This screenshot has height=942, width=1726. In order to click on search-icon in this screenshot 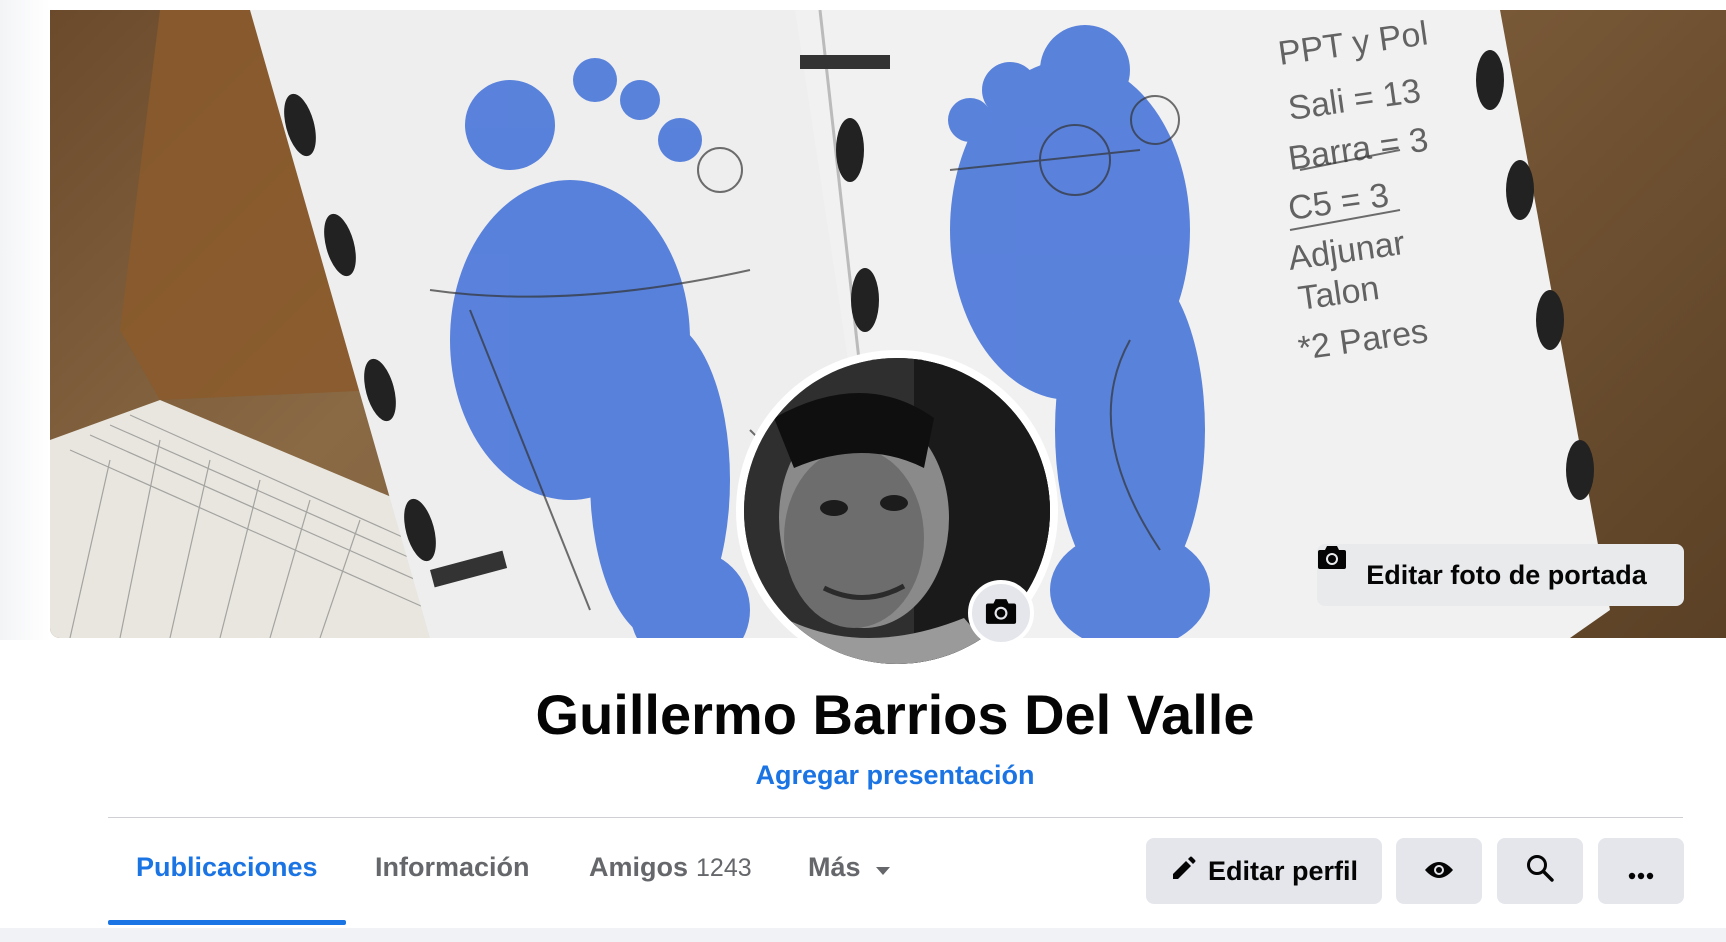, I will do `click(1540, 871)`.